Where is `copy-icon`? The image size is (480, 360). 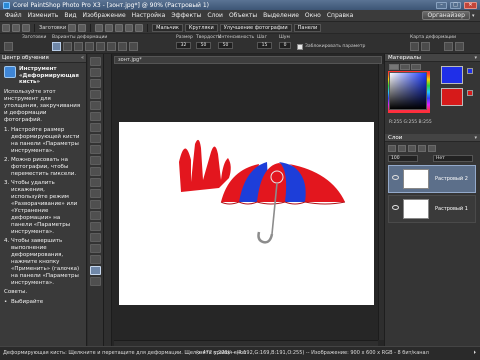 copy-icon is located at coordinates (129, 27).